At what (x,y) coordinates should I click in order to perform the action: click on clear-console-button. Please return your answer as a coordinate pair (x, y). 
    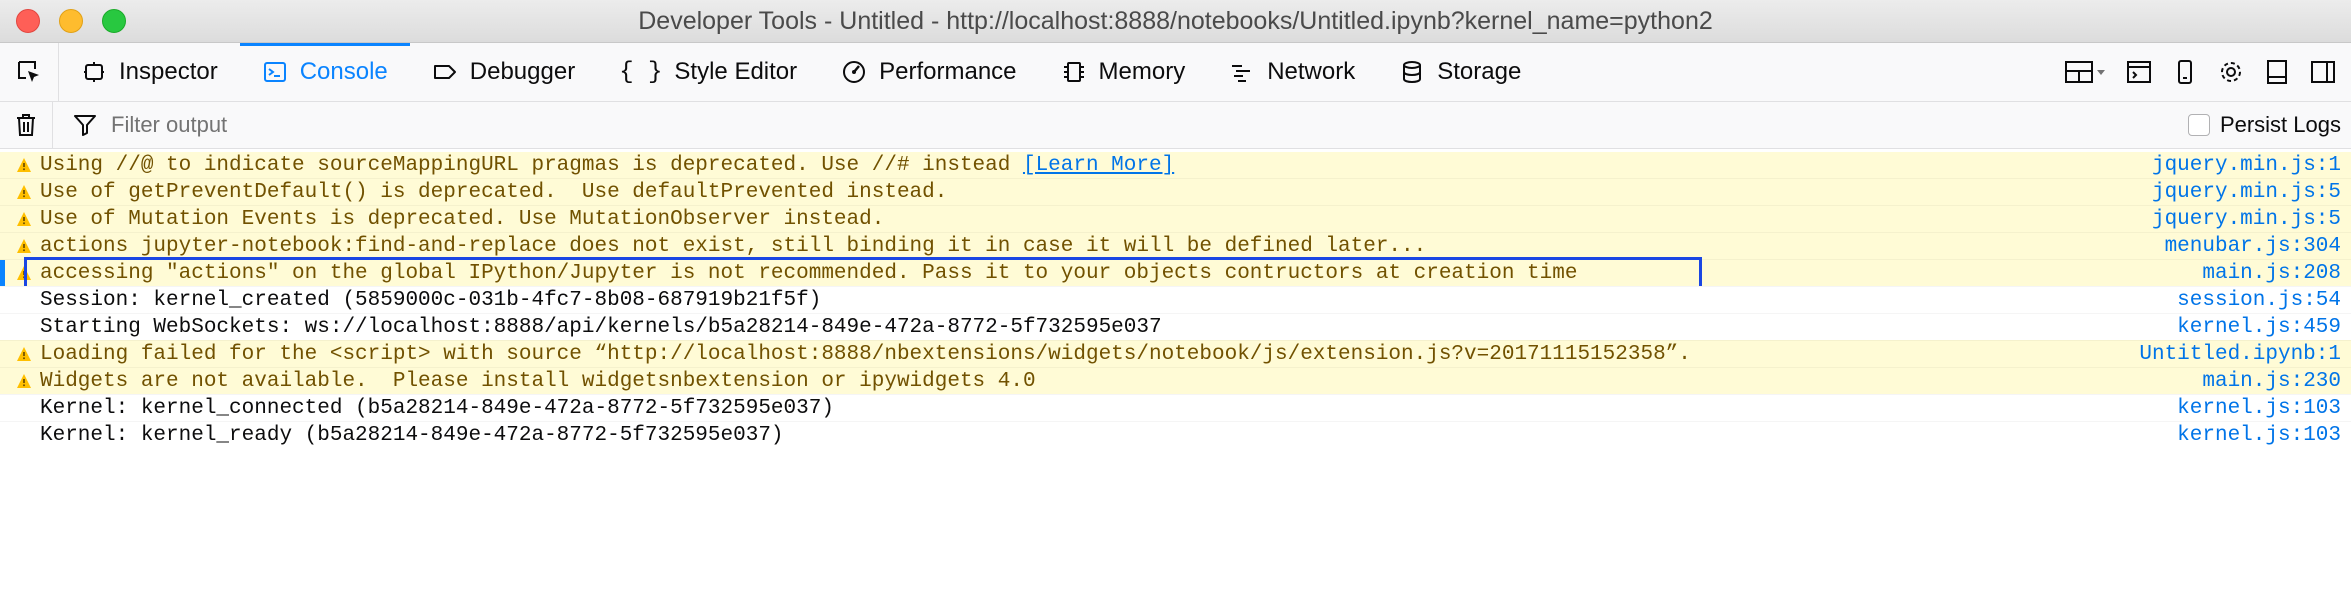
    Looking at the image, I should click on (26, 125).